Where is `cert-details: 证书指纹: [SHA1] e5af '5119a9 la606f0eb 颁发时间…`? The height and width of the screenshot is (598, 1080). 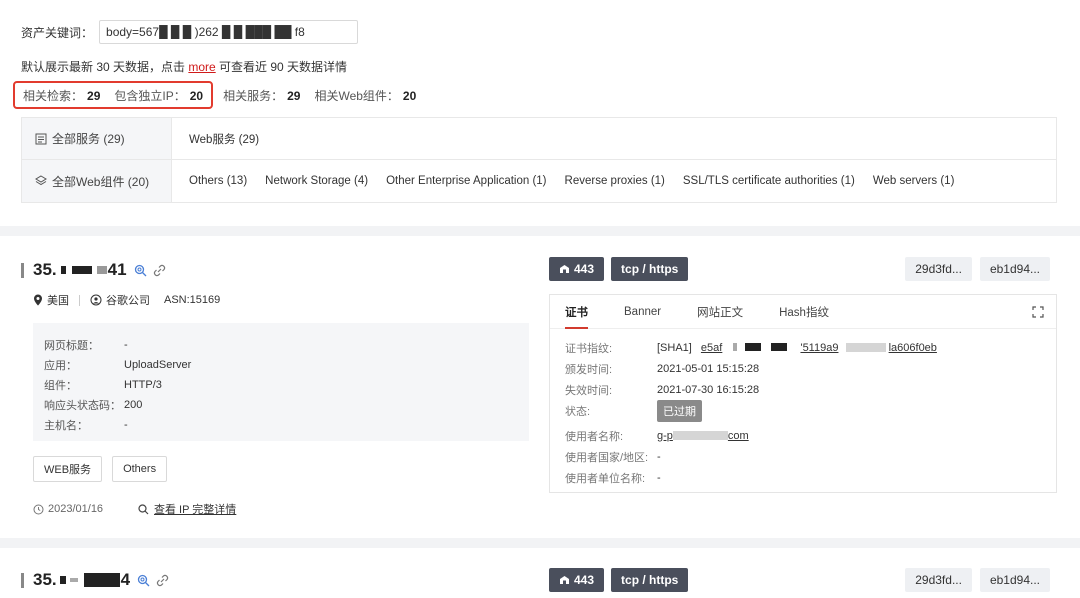
cert-details: 证书指纹: [SHA1] e5af '5119a9 la606f0eb 颁发时间… is located at coordinates (803, 408).